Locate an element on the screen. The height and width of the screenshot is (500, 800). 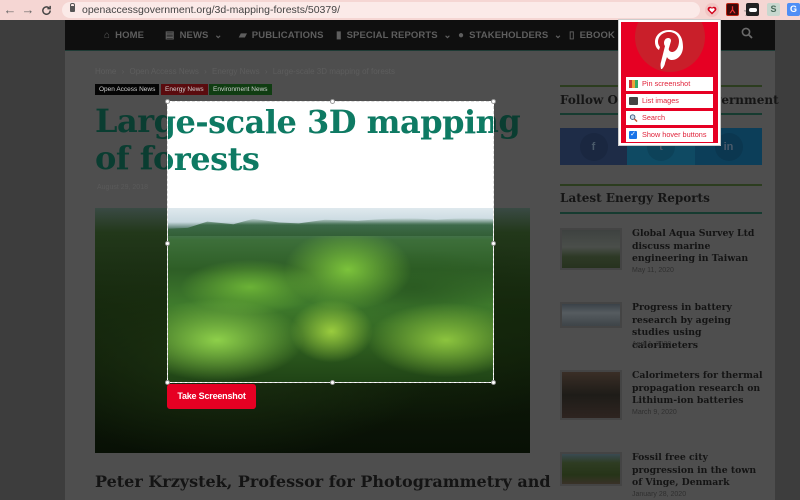
breadcrumb-home: Home is located at coordinates (105, 71).